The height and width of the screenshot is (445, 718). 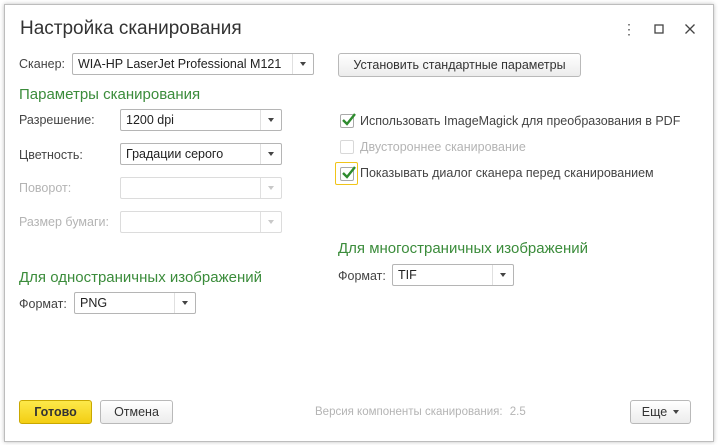 What do you see at coordinates (150, 120) in the screenshot?
I see `resolution-value: 1200 dpi` at bounding box center [150, 120].